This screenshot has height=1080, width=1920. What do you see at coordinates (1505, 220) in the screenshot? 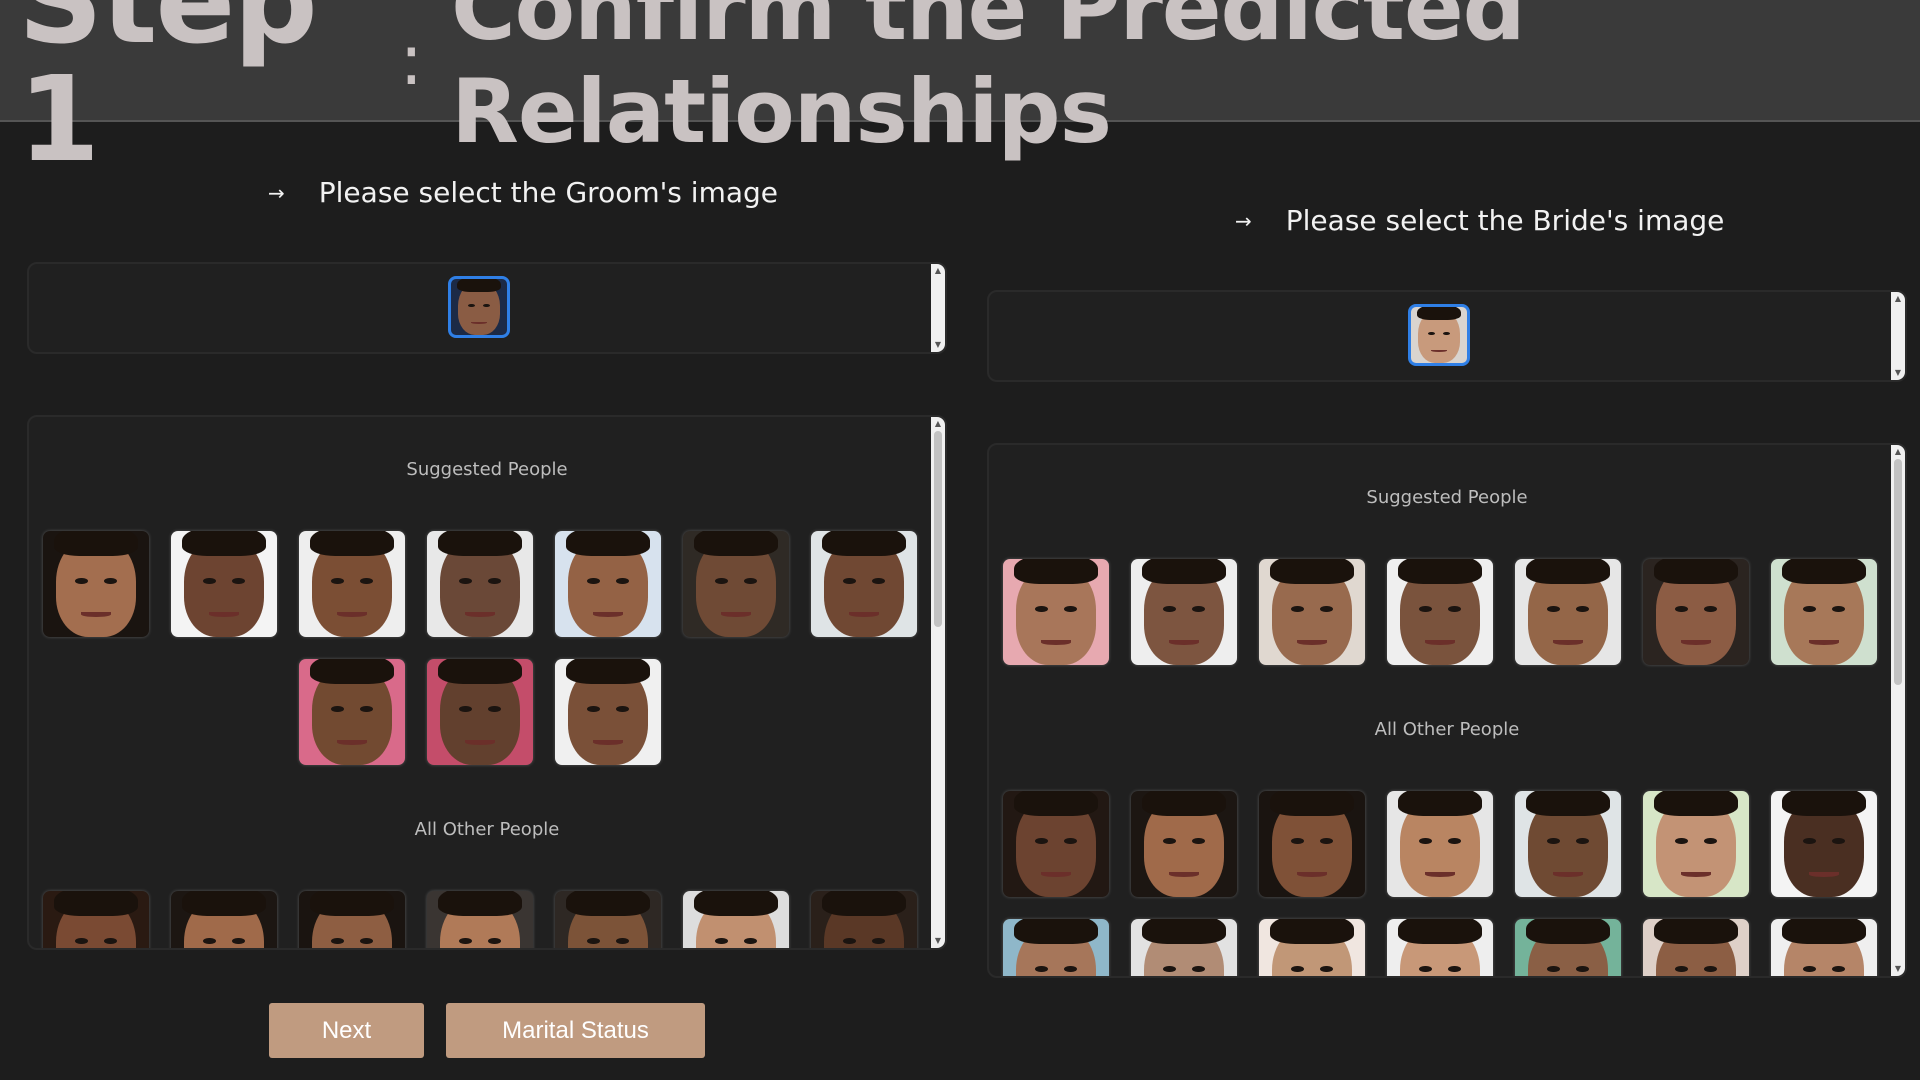
I see `bride-prompt-text: Please select the Bride's image` at bounding box center [1505, 220].